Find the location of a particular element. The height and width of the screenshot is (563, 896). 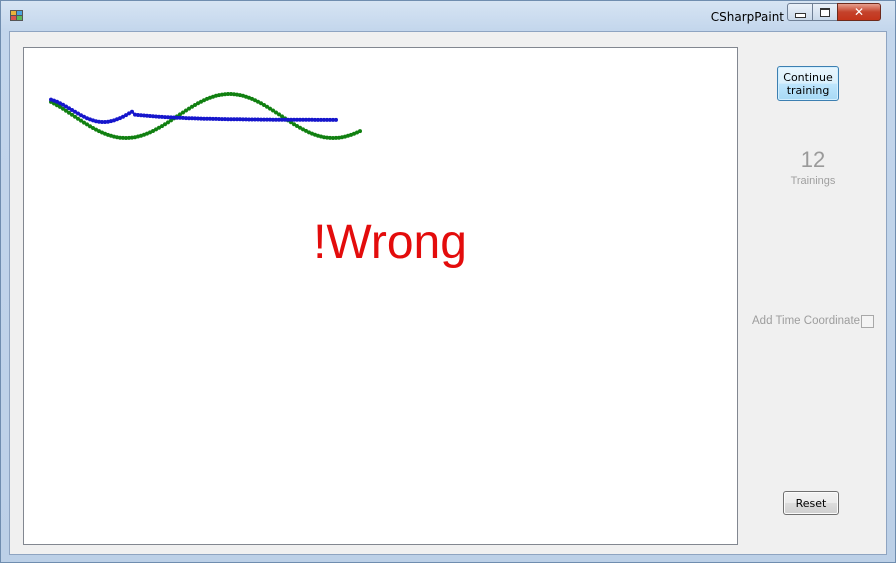

app-icon is located at coordinates (17, 16).